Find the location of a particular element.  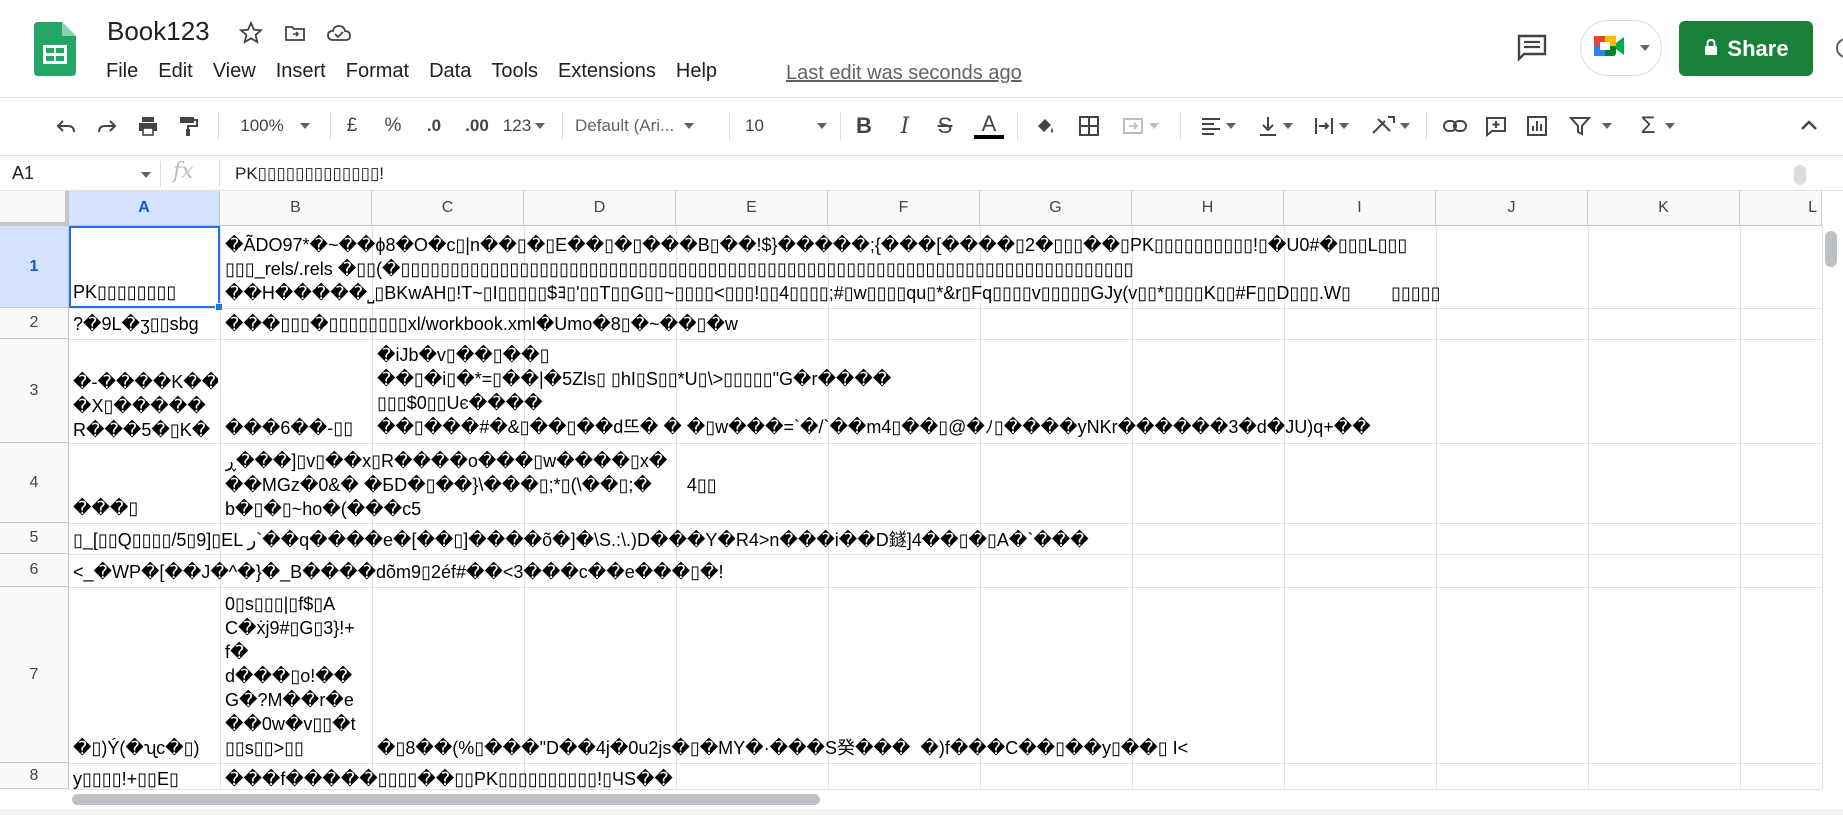

document-title: Book123 is located at coordinates (158, 31).